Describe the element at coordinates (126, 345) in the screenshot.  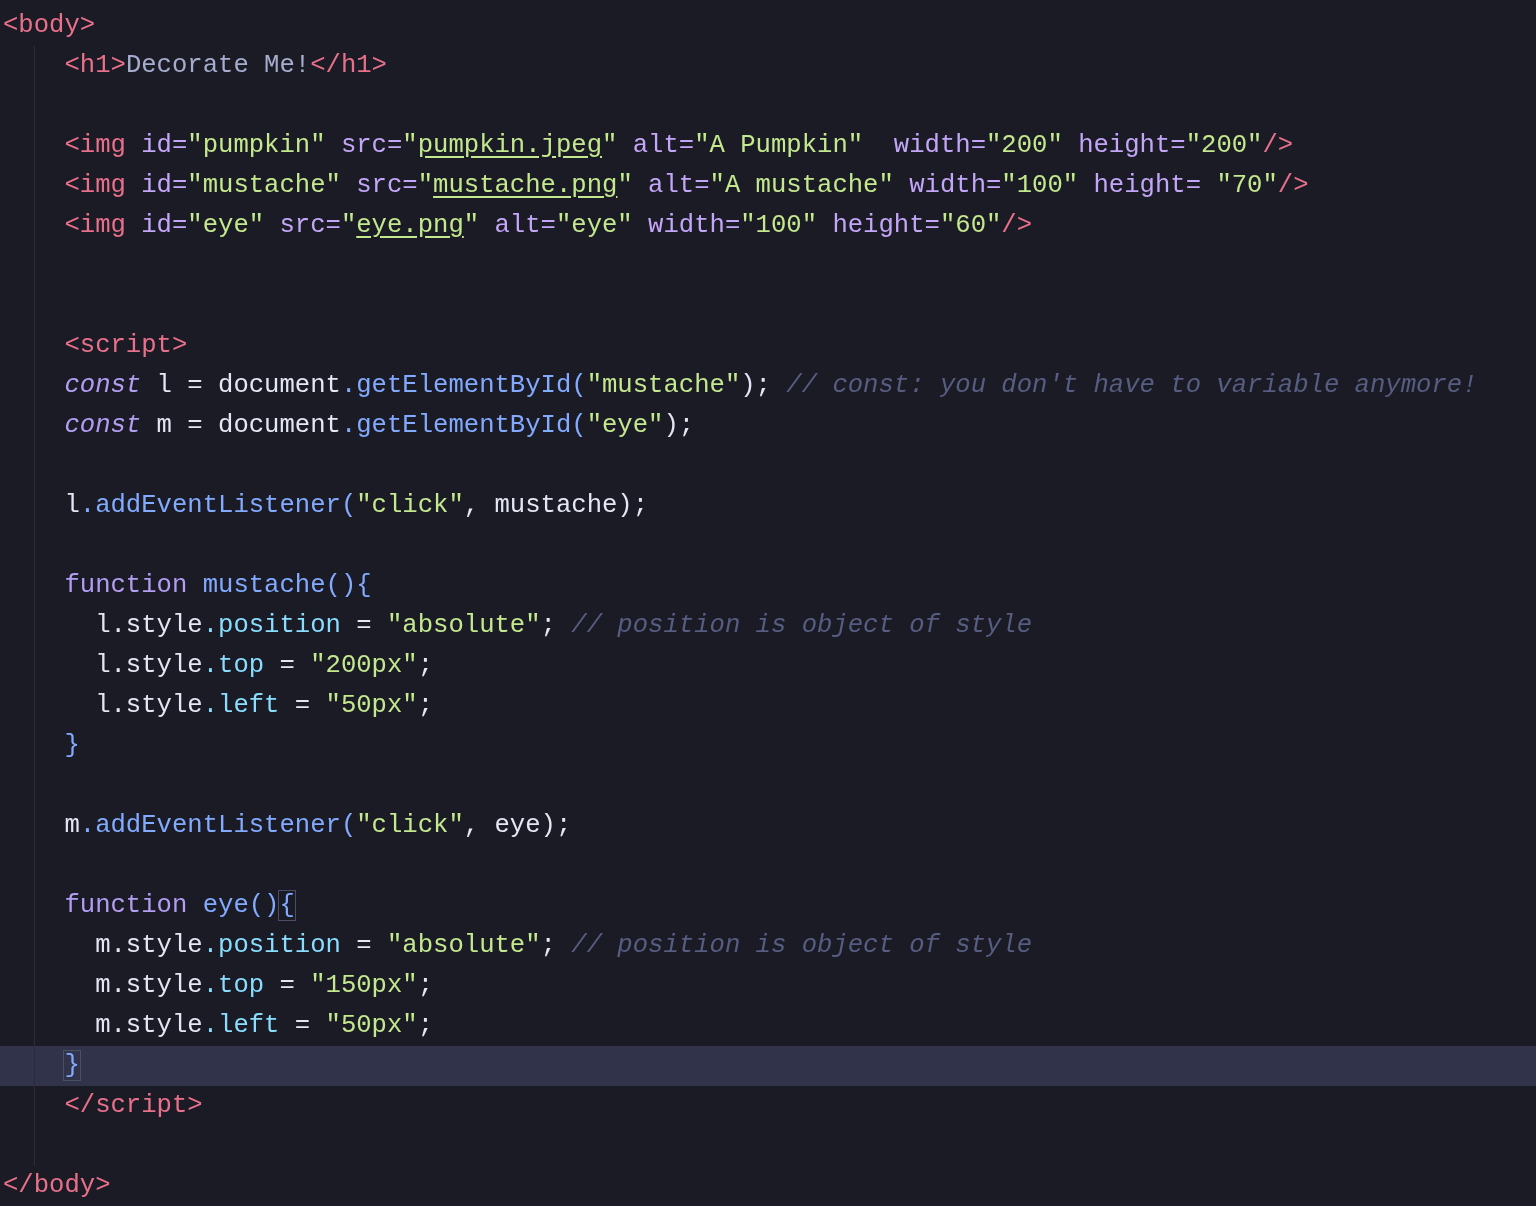
I see `html-tag: <script>` at that location.